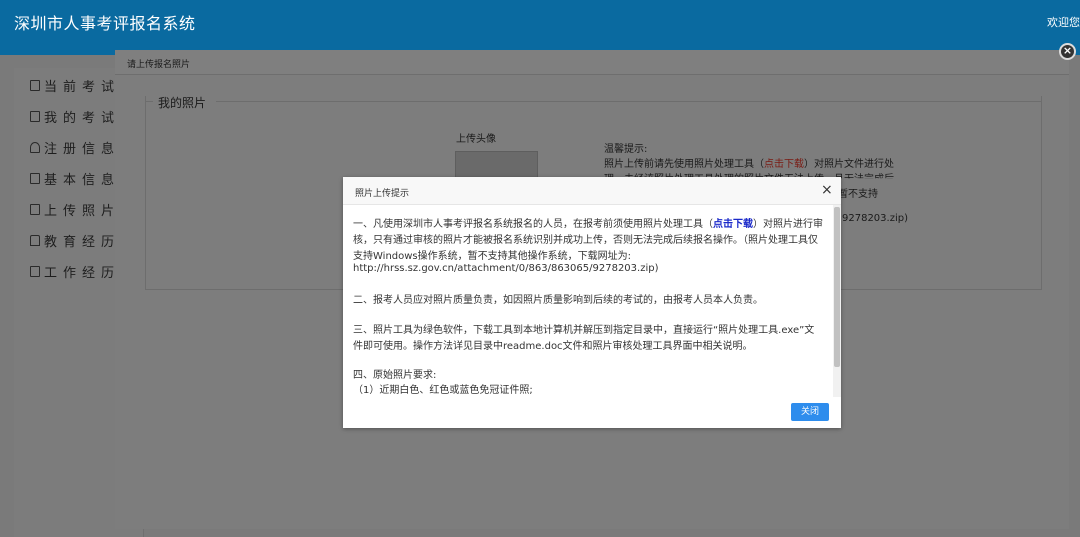 This screenshot has height=537, width=1080. I want to click on tip-text-part: ）对照片文件进行处, so click(849, 164).